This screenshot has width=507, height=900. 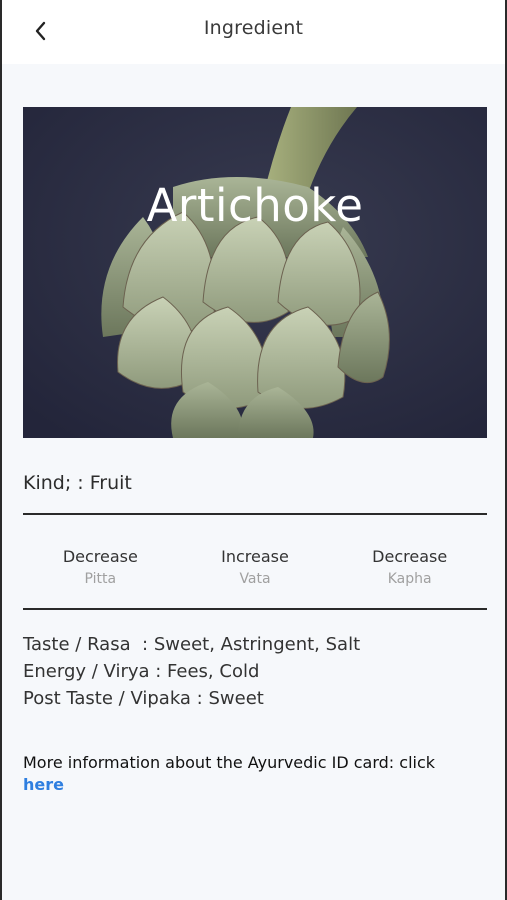 What do you see at coordinates (192, 644) in the screenshot?
I see `taste-rasa: Taste / Rasa : Sweet, Astringent, Salt` at bounding box center [192, 644].